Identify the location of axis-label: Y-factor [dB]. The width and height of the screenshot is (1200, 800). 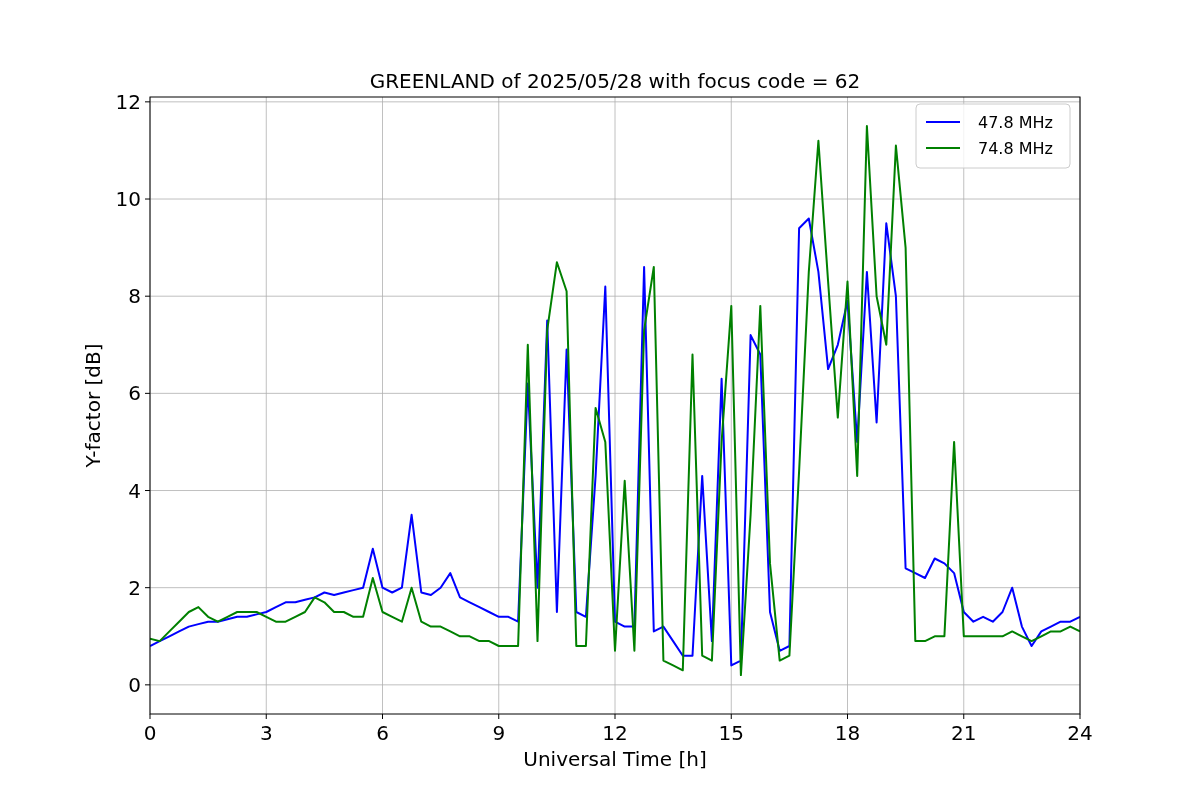
(93, 405).